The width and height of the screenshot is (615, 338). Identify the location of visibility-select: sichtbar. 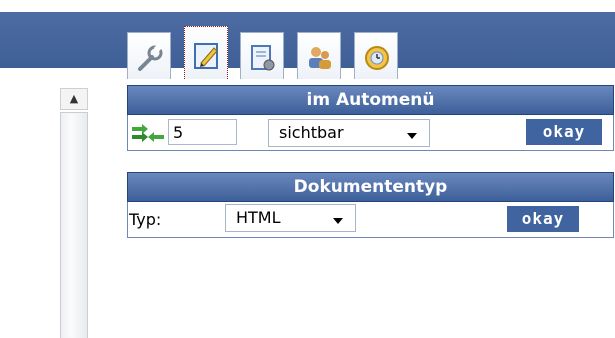
(349, 133).